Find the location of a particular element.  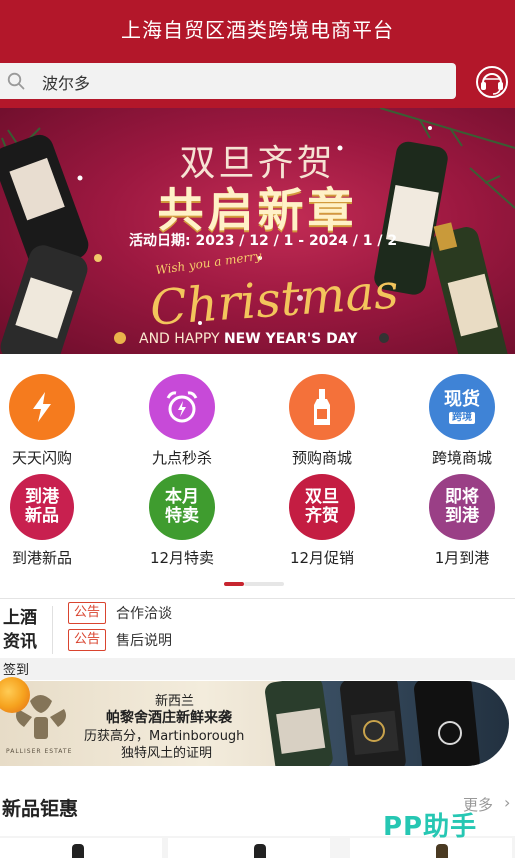

sign-in-label: 签到 is located at coordinates (16, 668).